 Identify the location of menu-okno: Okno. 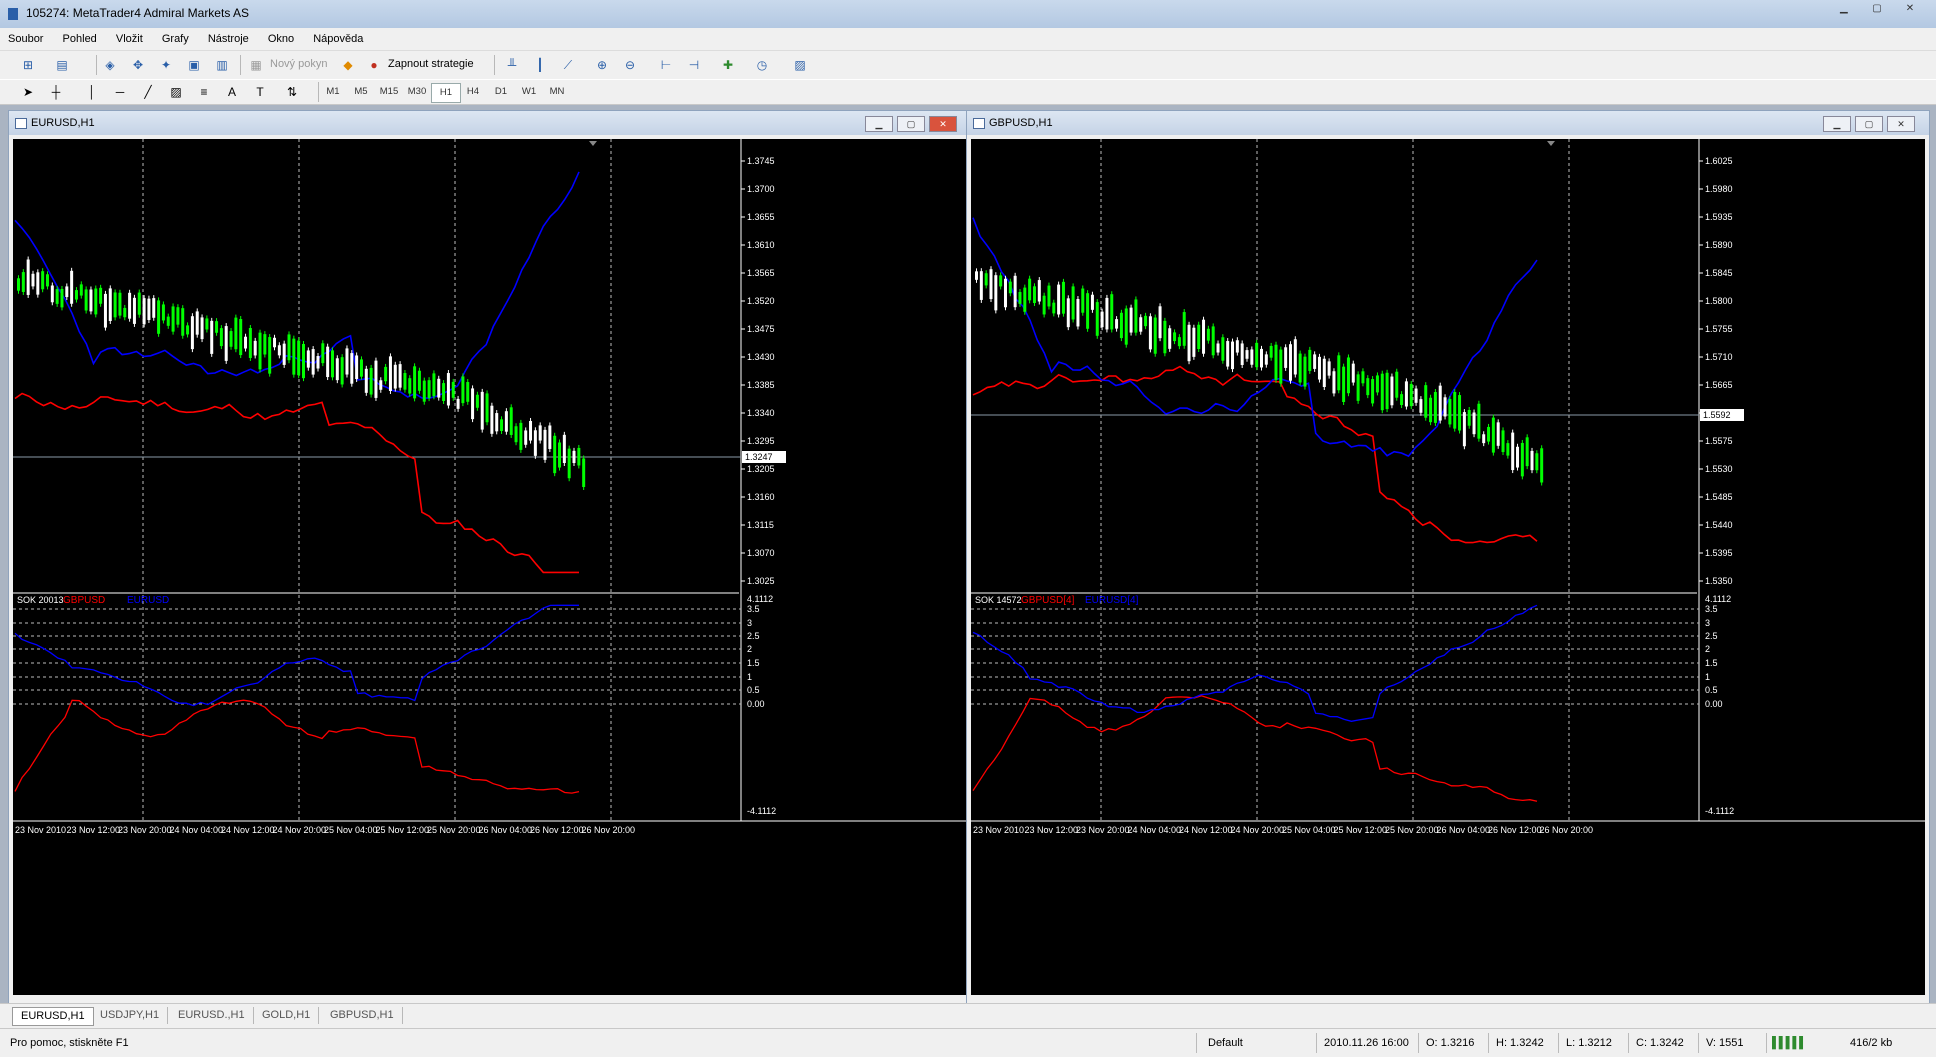
(281, 36).